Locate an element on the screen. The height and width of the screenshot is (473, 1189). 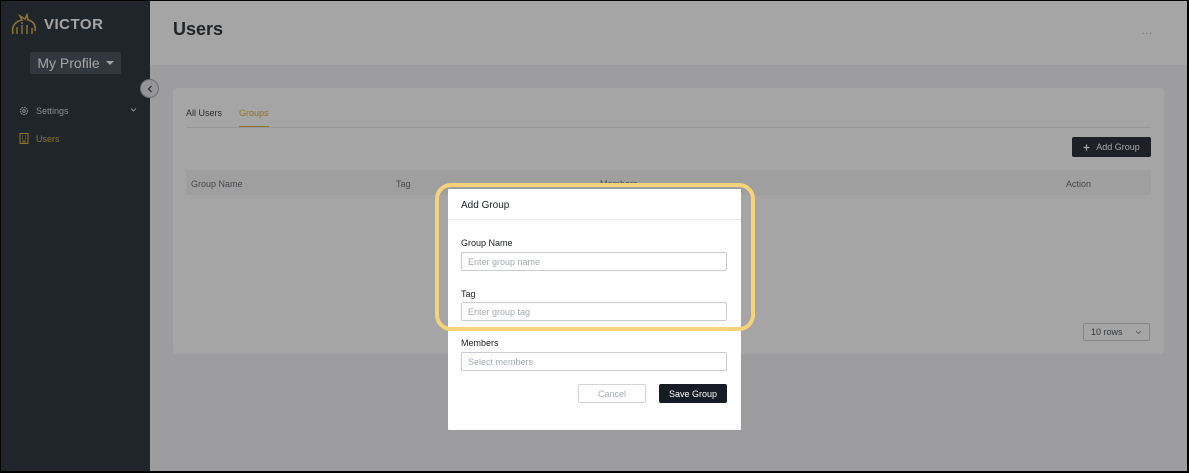
save-group-button: Save Group is located at coordinates (693, 393).